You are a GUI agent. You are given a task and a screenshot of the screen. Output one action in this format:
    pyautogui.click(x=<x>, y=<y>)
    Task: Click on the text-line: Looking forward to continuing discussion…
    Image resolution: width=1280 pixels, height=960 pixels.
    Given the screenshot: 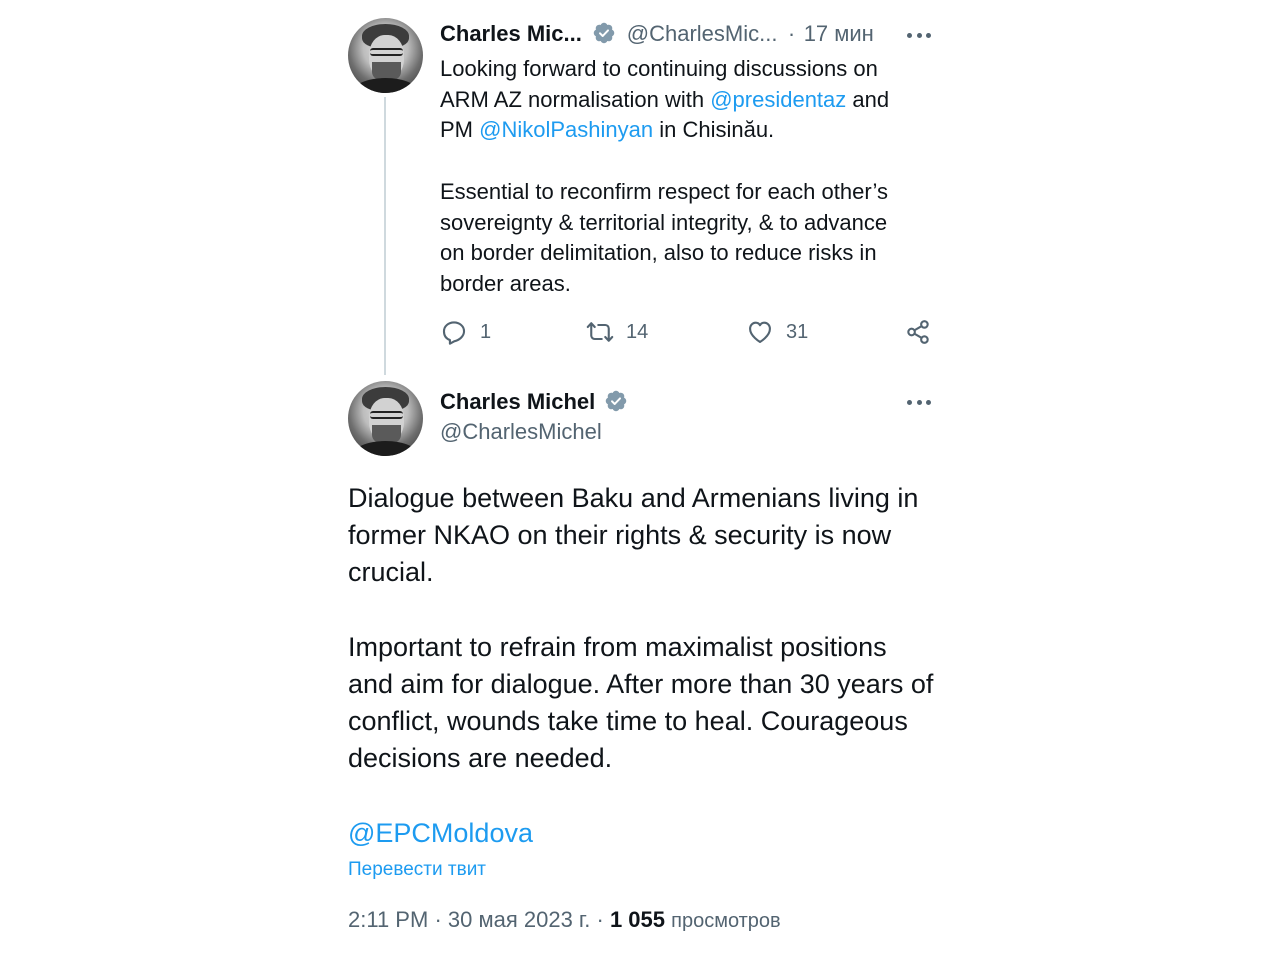 What is the action you would take?
    pyautogui.click(x=700, y=69)
    